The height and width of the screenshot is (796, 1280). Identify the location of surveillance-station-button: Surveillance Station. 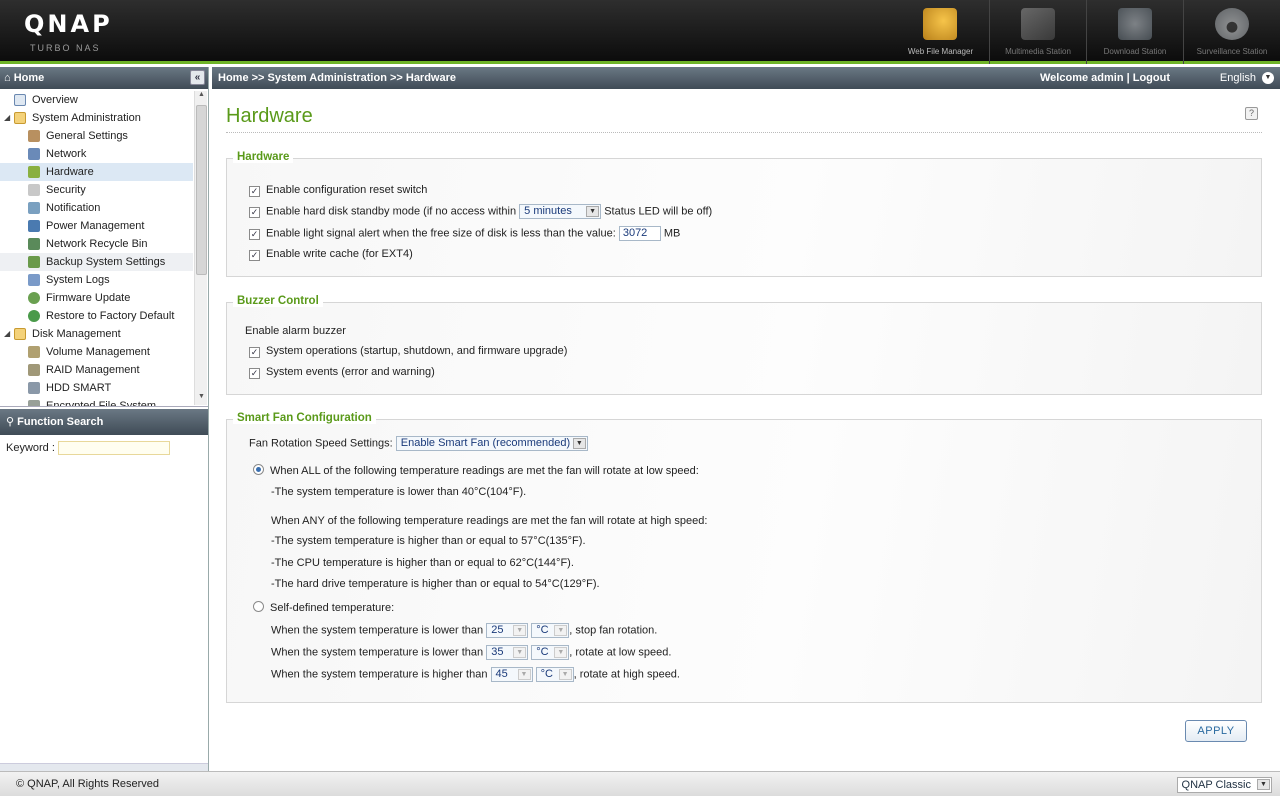
(1231, 32).